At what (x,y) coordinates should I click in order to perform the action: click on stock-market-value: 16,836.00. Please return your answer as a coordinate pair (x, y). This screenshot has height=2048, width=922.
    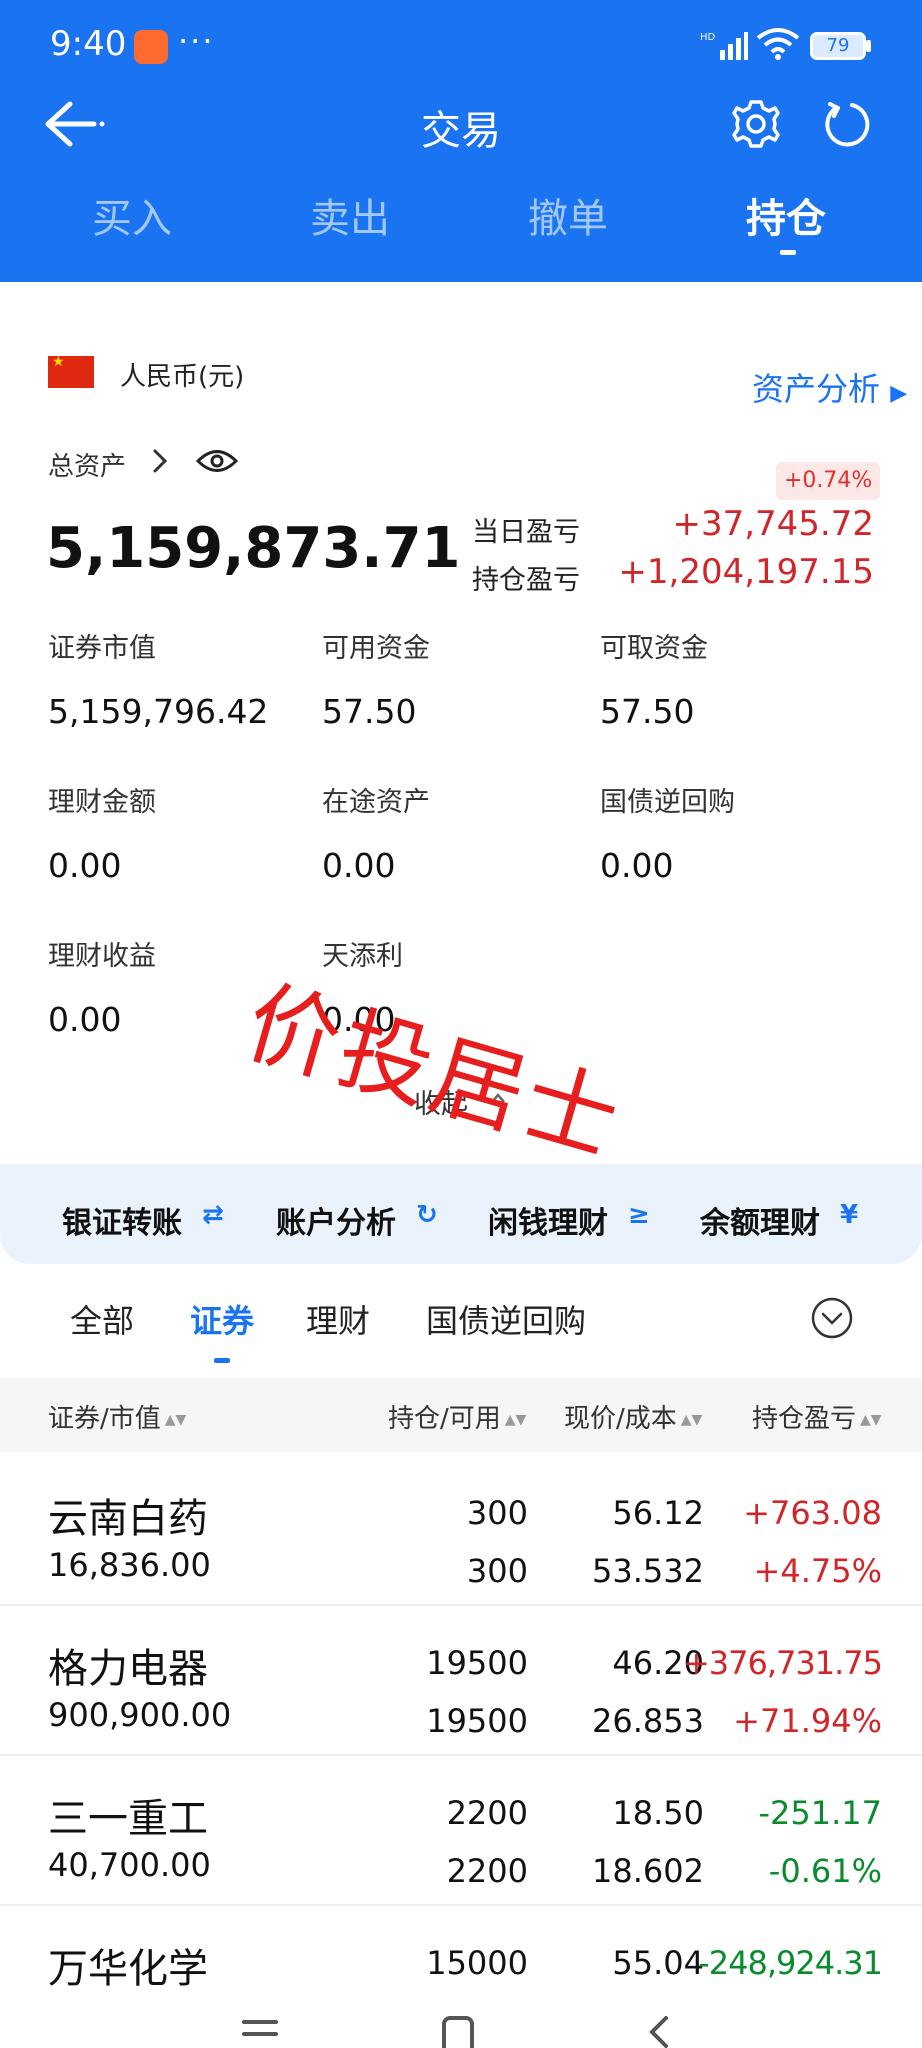
    Looking at the image, I should click on (129, 1565).